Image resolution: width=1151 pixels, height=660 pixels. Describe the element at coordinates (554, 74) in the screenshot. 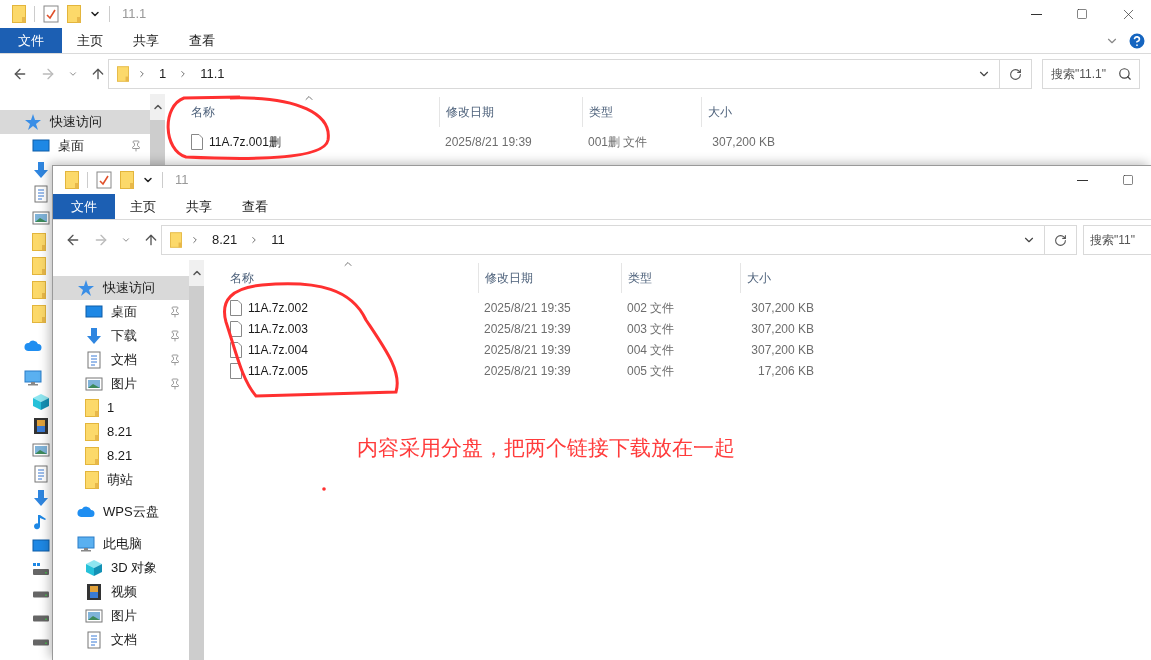

I see `address-bar: 1 11.1` at that location.